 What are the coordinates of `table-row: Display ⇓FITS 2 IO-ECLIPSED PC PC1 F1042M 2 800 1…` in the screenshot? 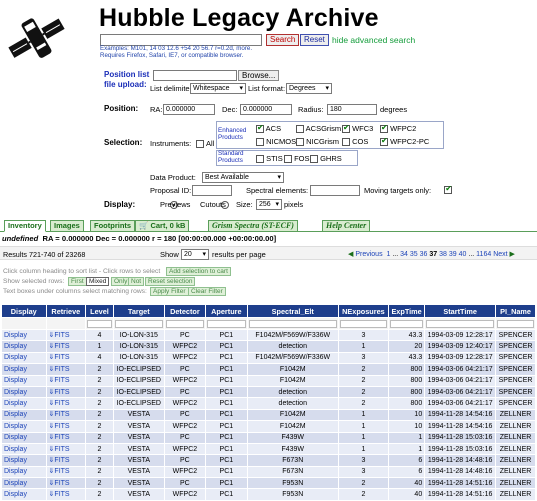 It's located at (268, 369).